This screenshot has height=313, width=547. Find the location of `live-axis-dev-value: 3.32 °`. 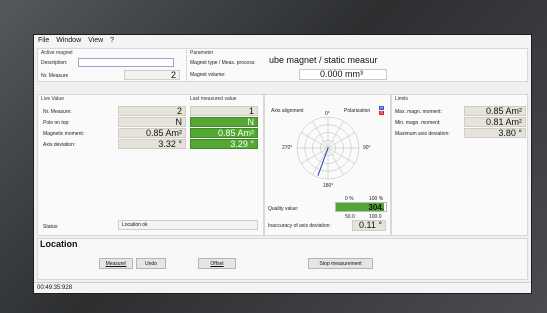

live-axis-dev-value: 3.32 ° is located at coordinates (152, 144).